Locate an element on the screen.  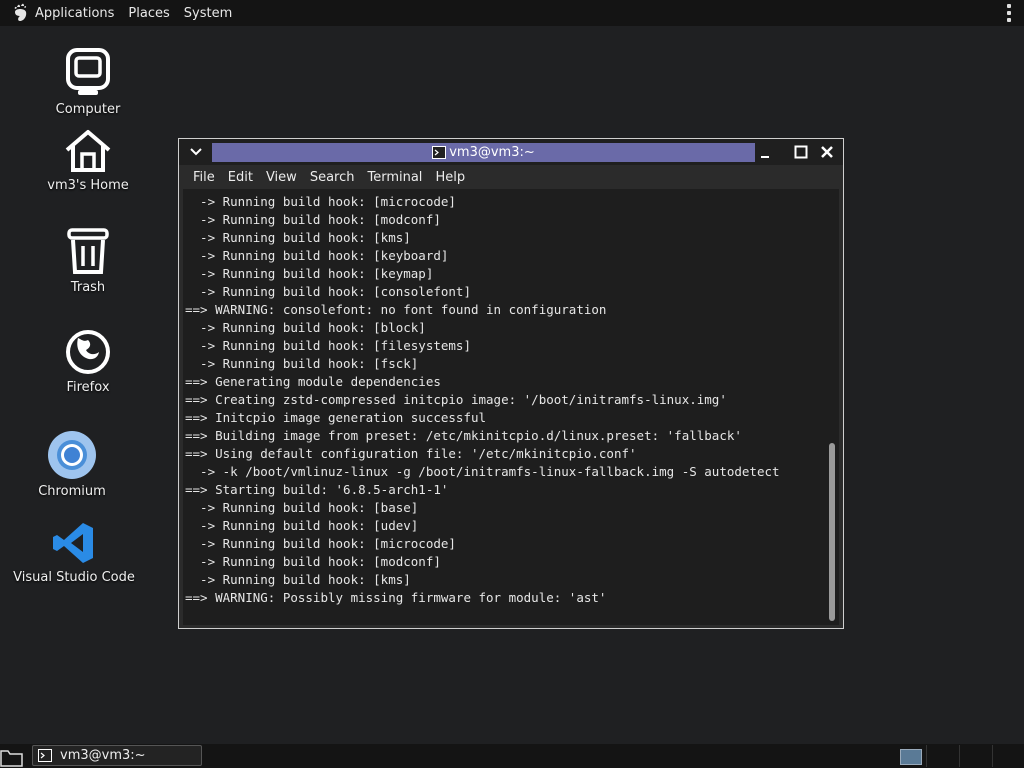
panel-menu-icon is located at coordinates (1009, 13).